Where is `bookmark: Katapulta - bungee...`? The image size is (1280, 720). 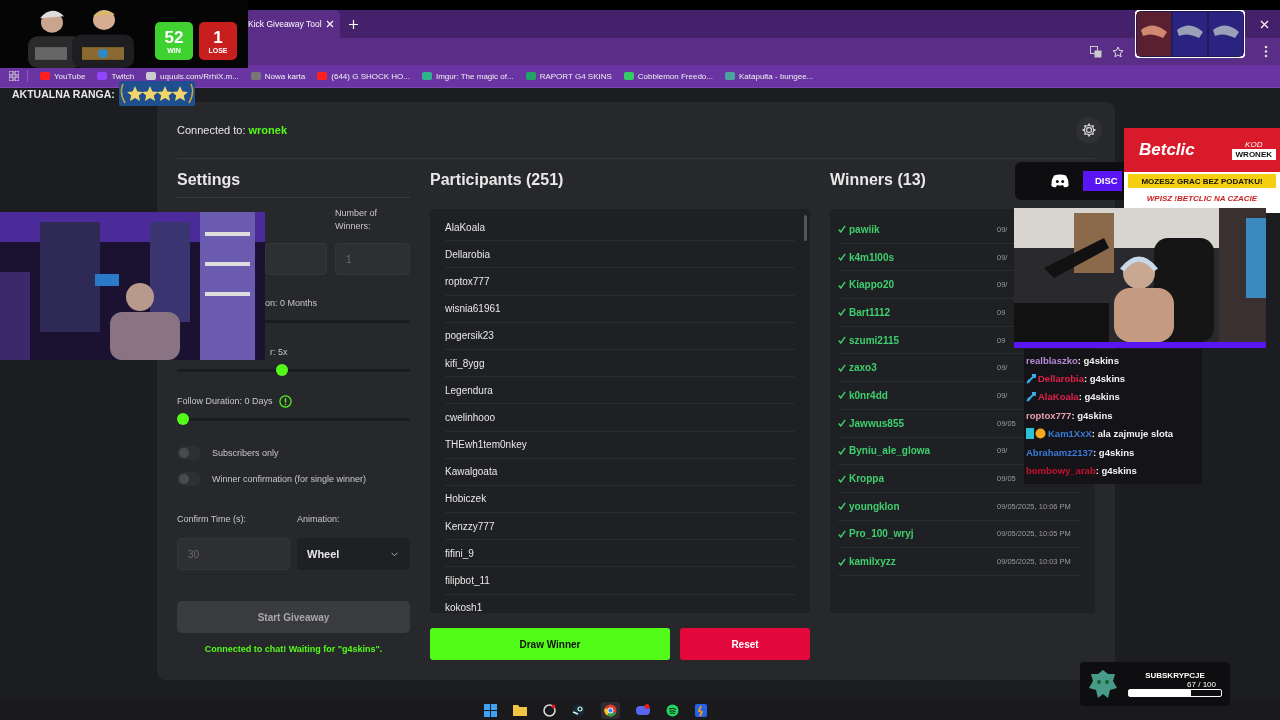 bookmark: Katapulta - bungee... is located at coordinates (769, 76).